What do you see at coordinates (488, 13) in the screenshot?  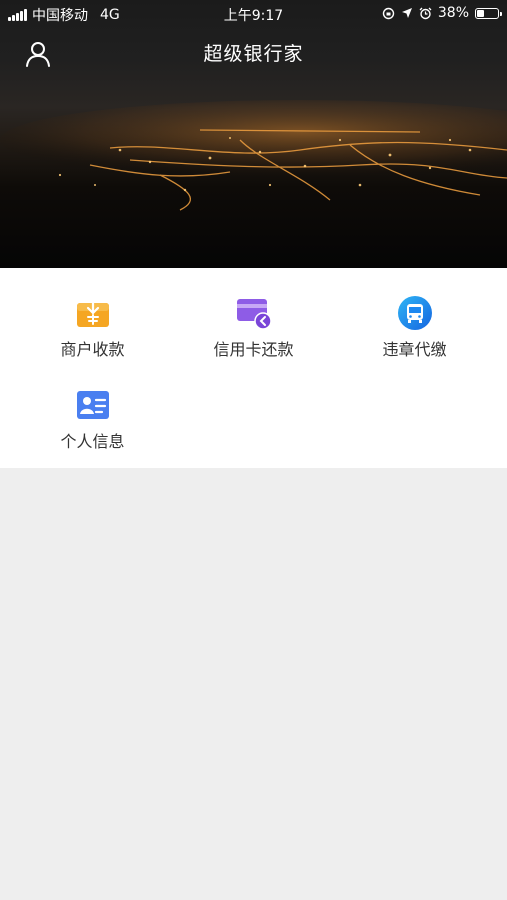 I see `battery-icon` at bounding box center [488, 13].